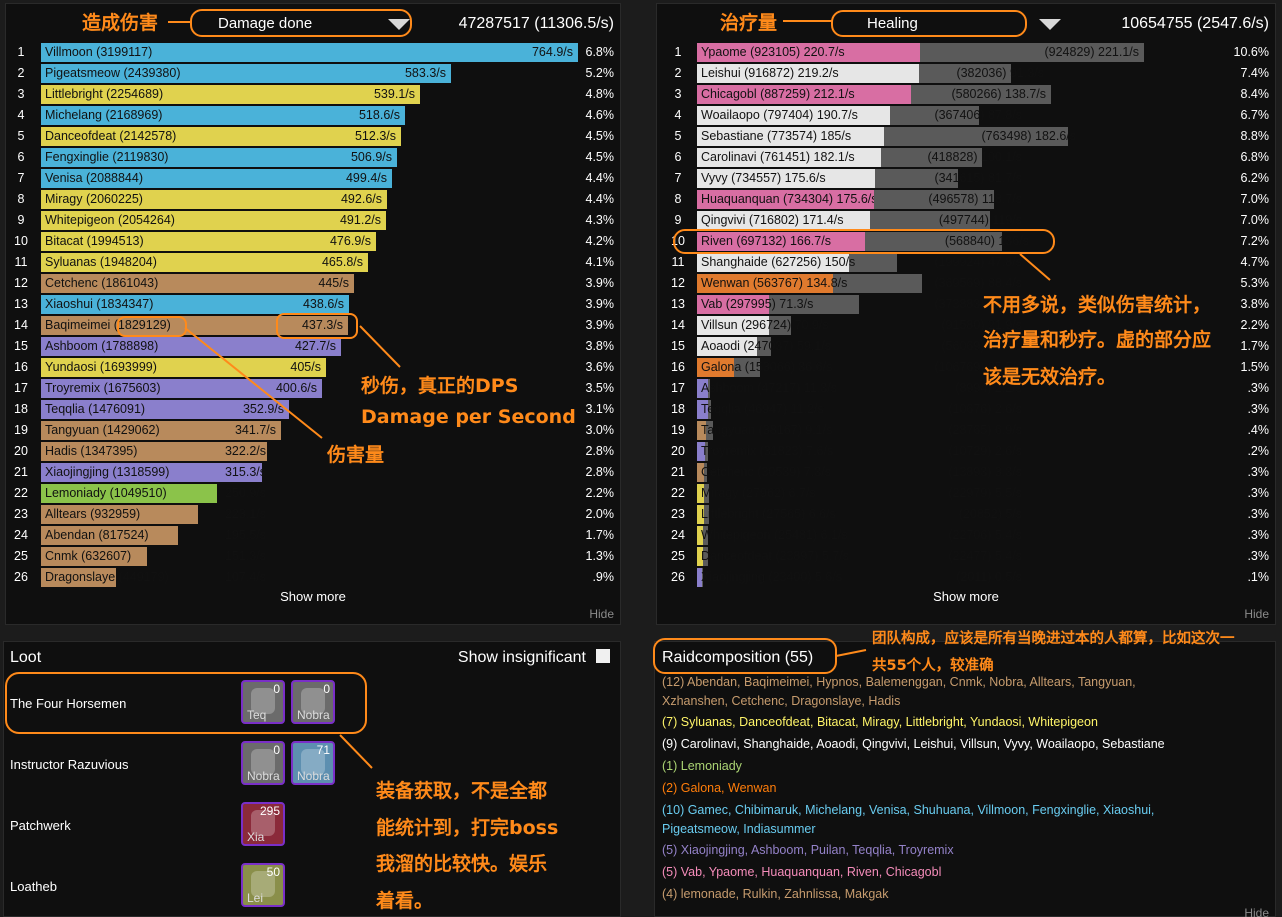 The width and height of the screenshot is (1282, 917). What do you see at coordinates (779, 115) in the screenshot?
I see `healing-player-name: Woailaopo (797404) 190.7/s` at bounding box center [779, 115].